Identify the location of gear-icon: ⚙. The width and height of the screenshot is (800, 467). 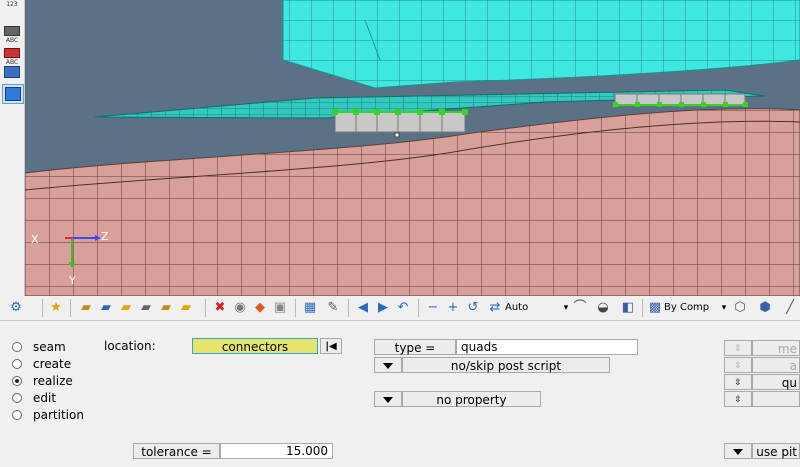
(16, 308).